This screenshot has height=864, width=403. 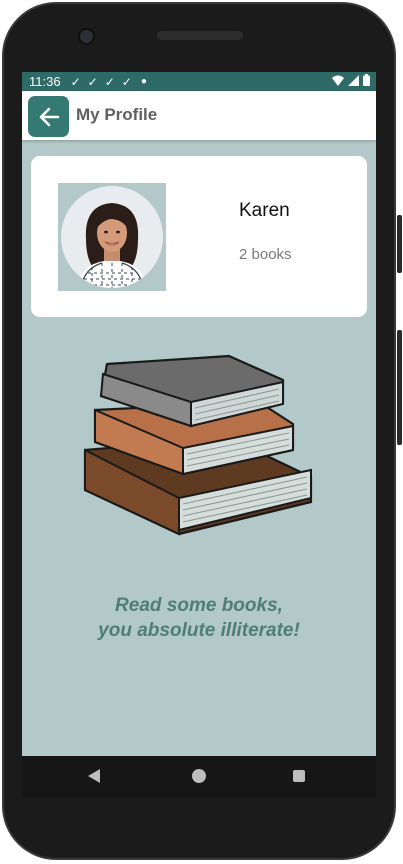 I want to click on profile-name: Karen, so click(x=264, y=210).